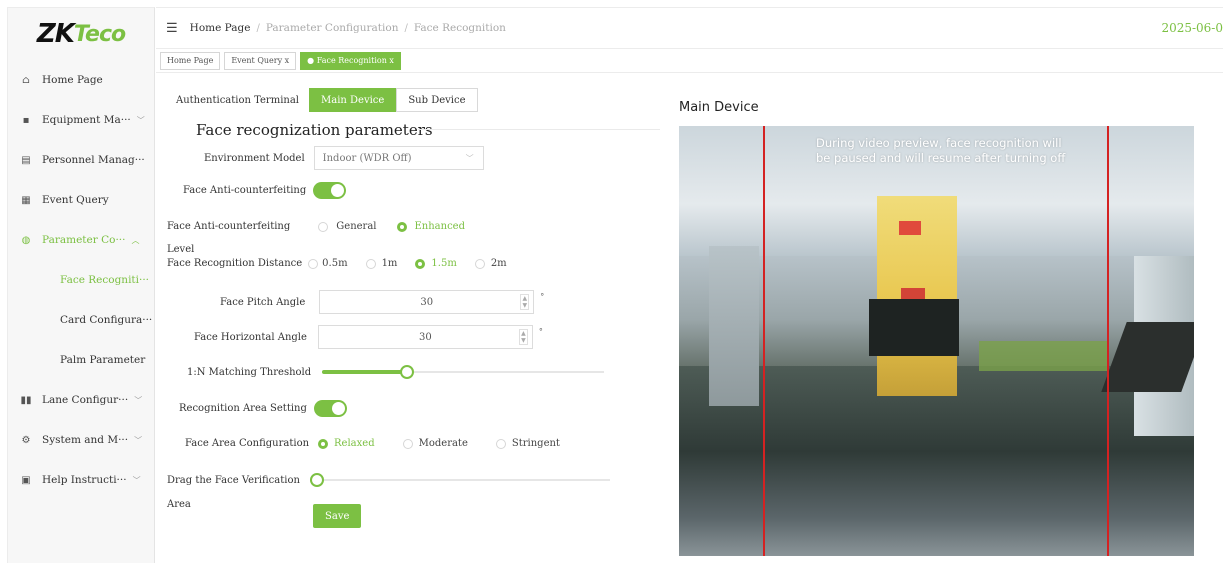  I want to click on video-sign, so click(910, 228).